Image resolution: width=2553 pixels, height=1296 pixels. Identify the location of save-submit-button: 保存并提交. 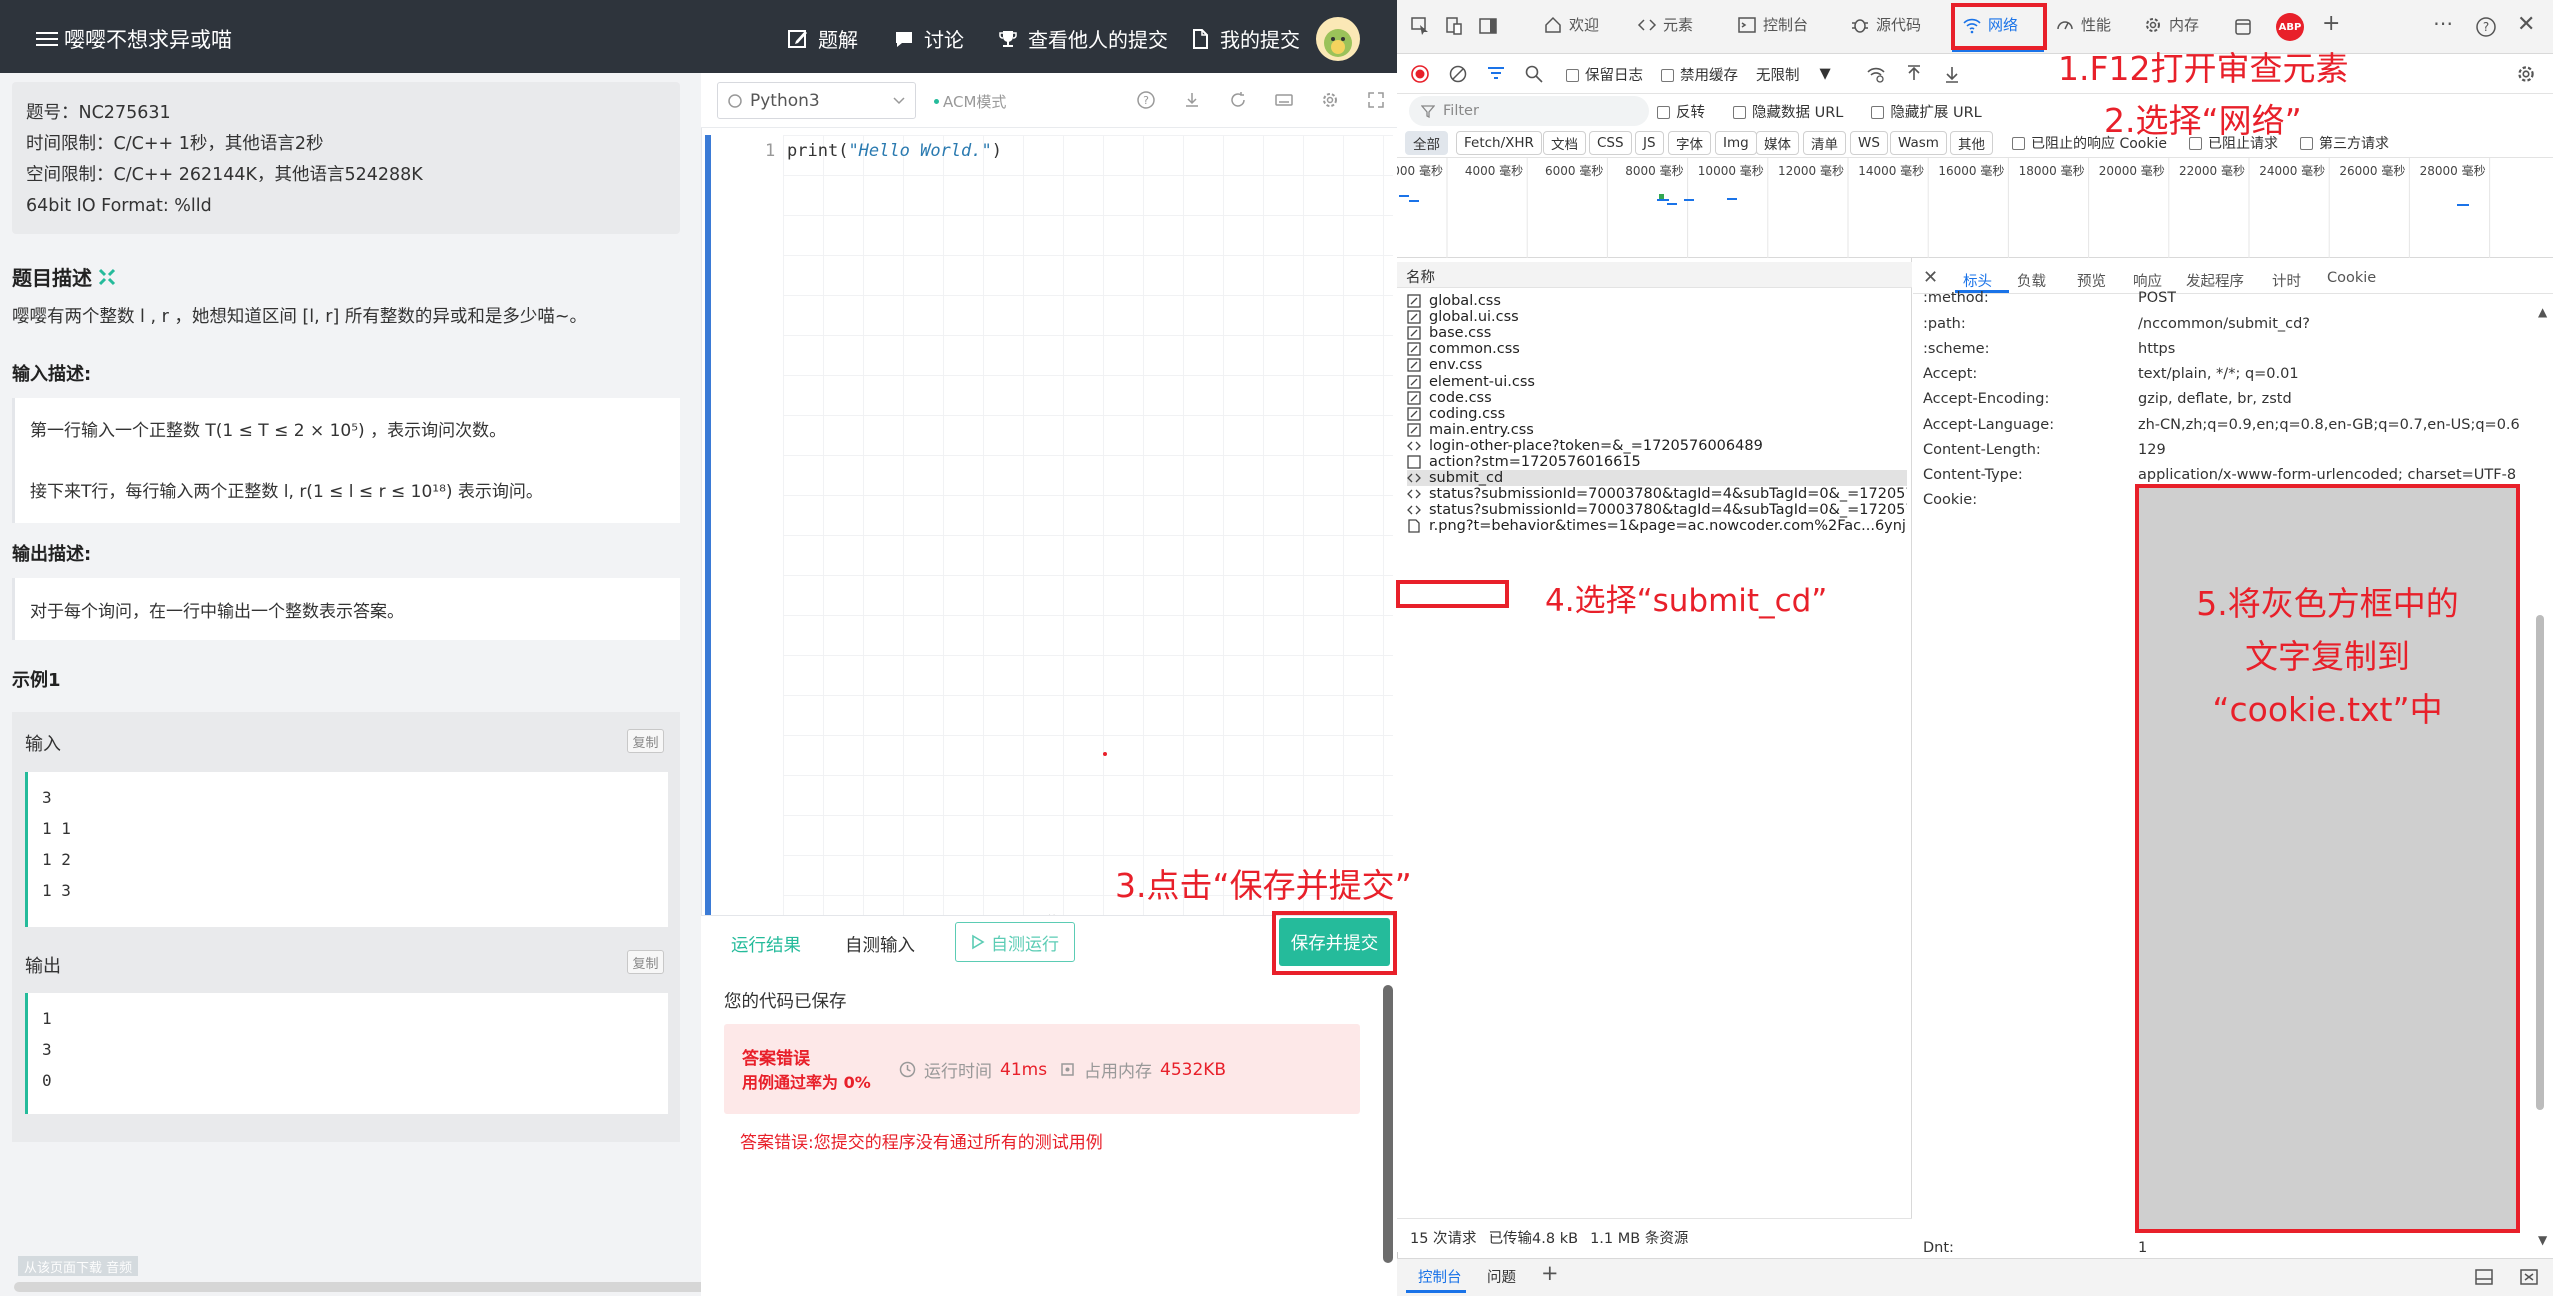
(1334, 942).